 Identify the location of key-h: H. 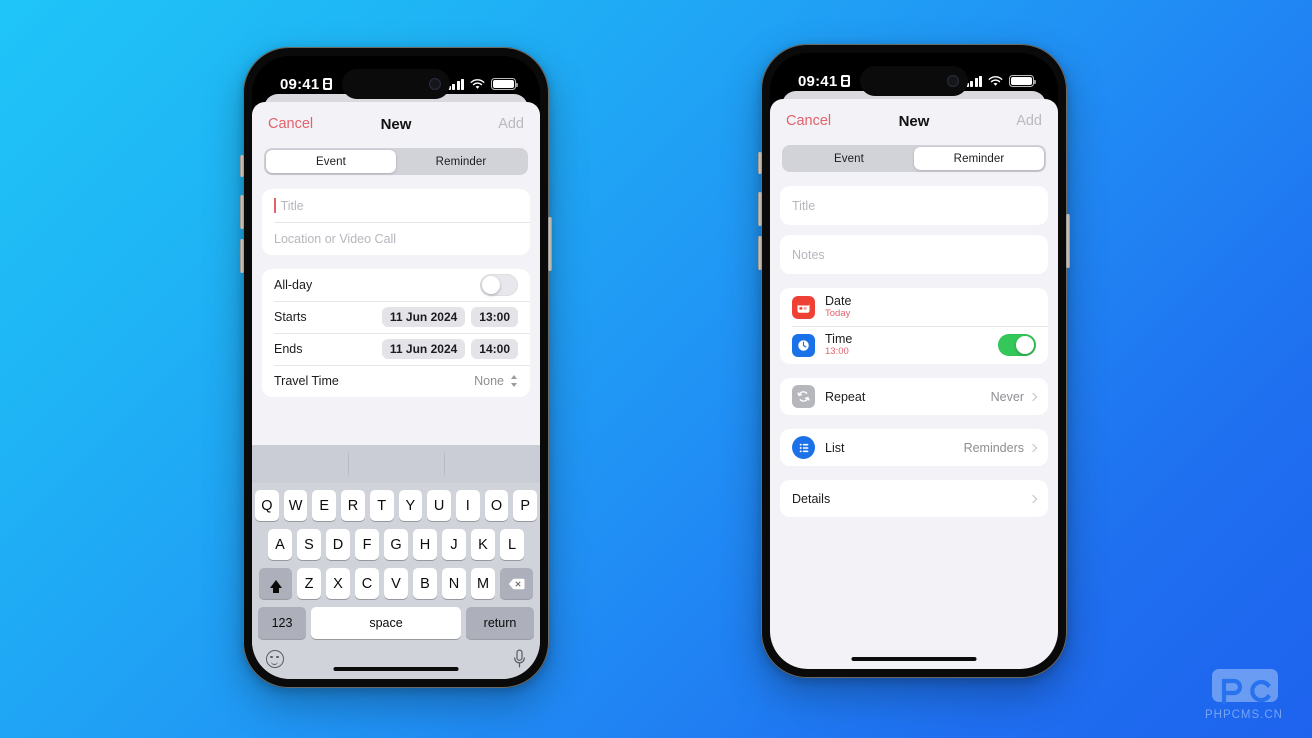
(425, 544).